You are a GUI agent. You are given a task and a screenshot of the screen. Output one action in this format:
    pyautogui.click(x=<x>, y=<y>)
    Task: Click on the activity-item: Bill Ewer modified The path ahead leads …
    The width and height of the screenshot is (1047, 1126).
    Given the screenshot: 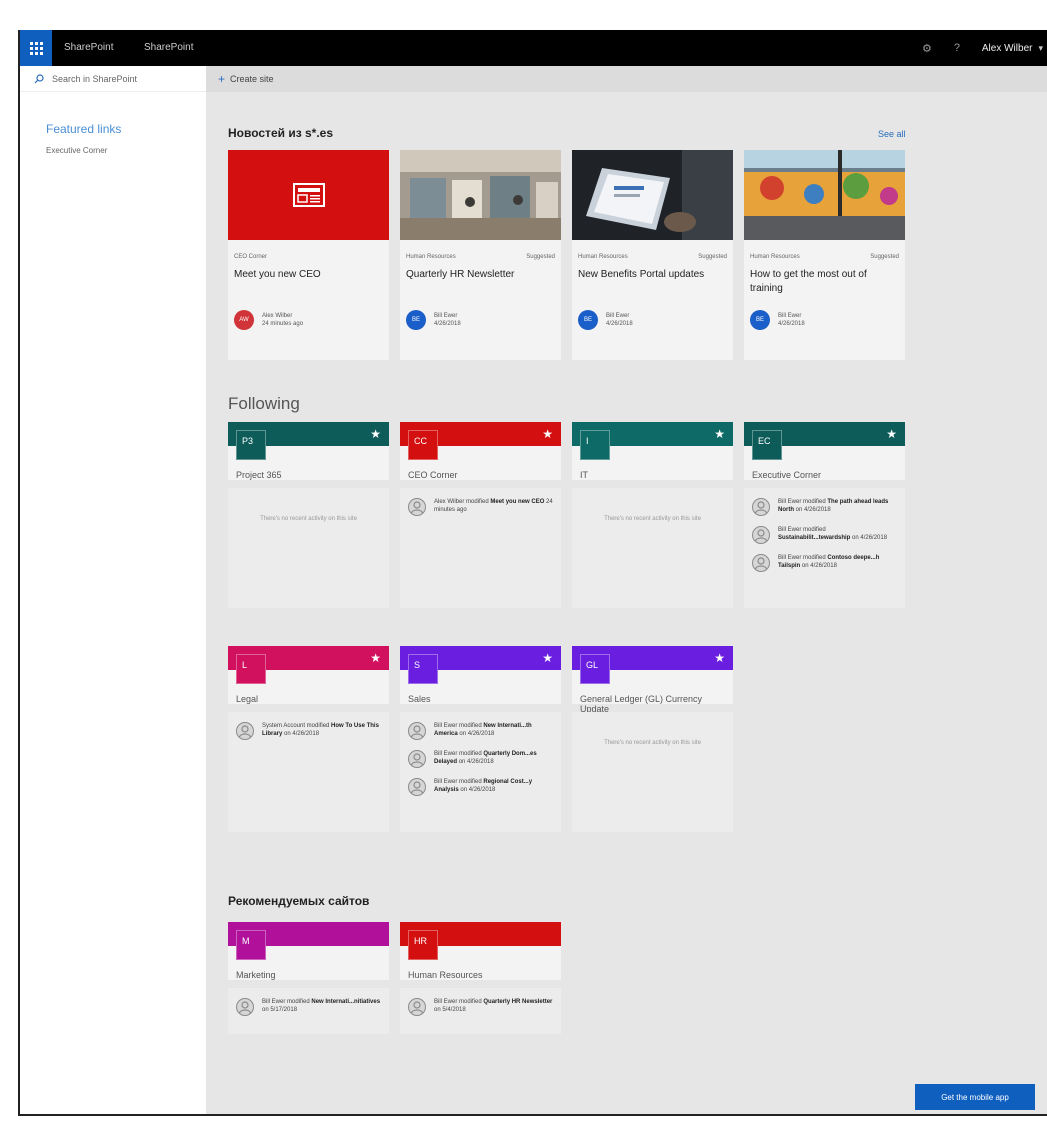 What is the action you would take?
    pyautogui.click(x=824, y=502)
    